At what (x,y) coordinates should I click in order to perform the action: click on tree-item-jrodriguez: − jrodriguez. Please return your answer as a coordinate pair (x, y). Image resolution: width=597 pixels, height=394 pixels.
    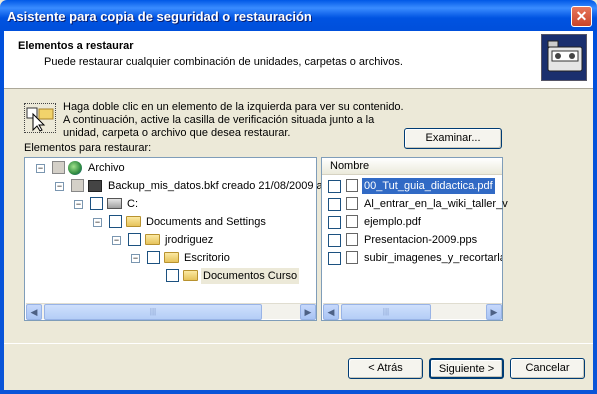
    Looking at the image, I should click on (170, 240).